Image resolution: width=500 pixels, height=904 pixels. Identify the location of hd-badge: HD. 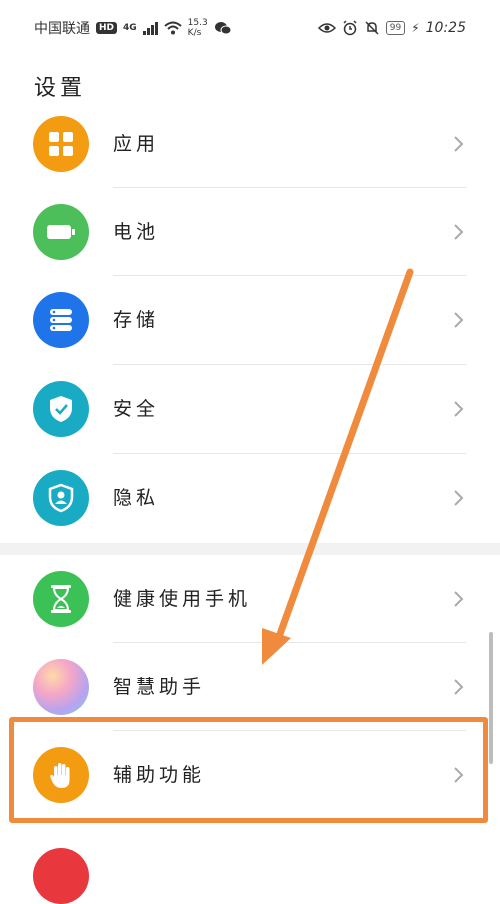
(107, 28).